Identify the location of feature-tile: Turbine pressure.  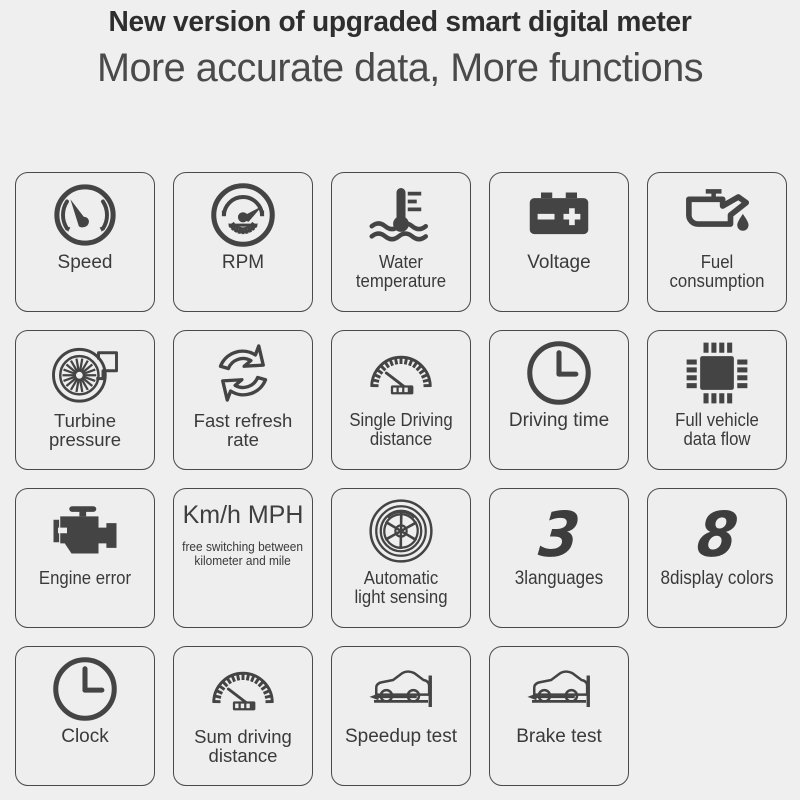
(85, 400).